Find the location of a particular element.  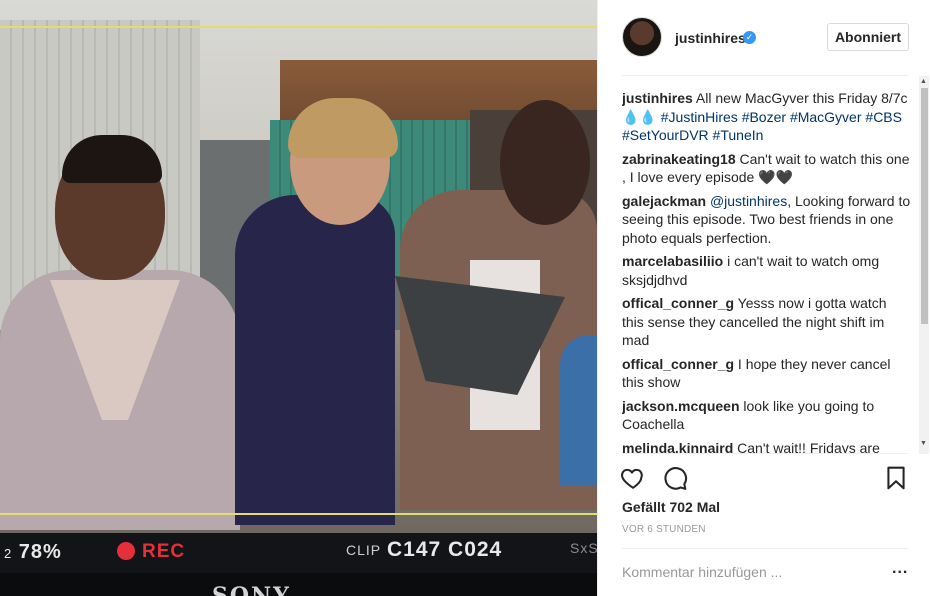

hud-clip-label: CLIP is located at coordinates (364, 550).